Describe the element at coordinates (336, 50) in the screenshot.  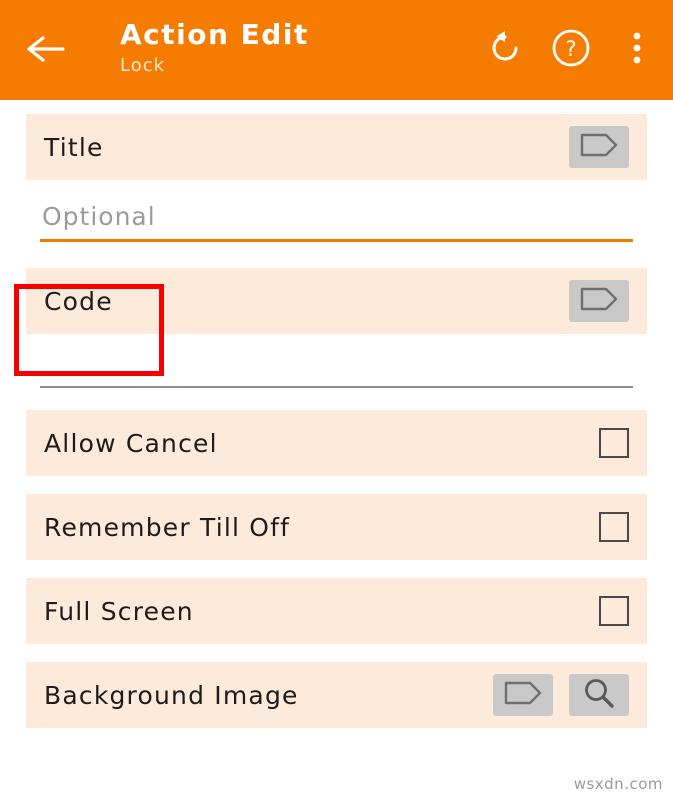
I see `app-bar: Action Edit Lock ?` at that location.